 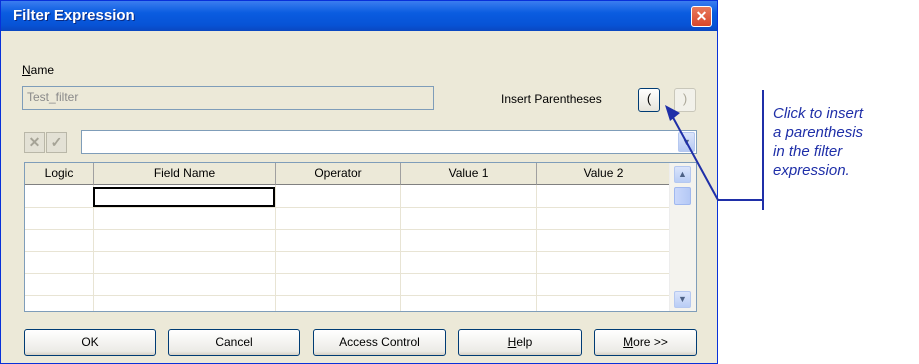 I want to click on accept-edit-button: ✓, so click(x=56, y=142).